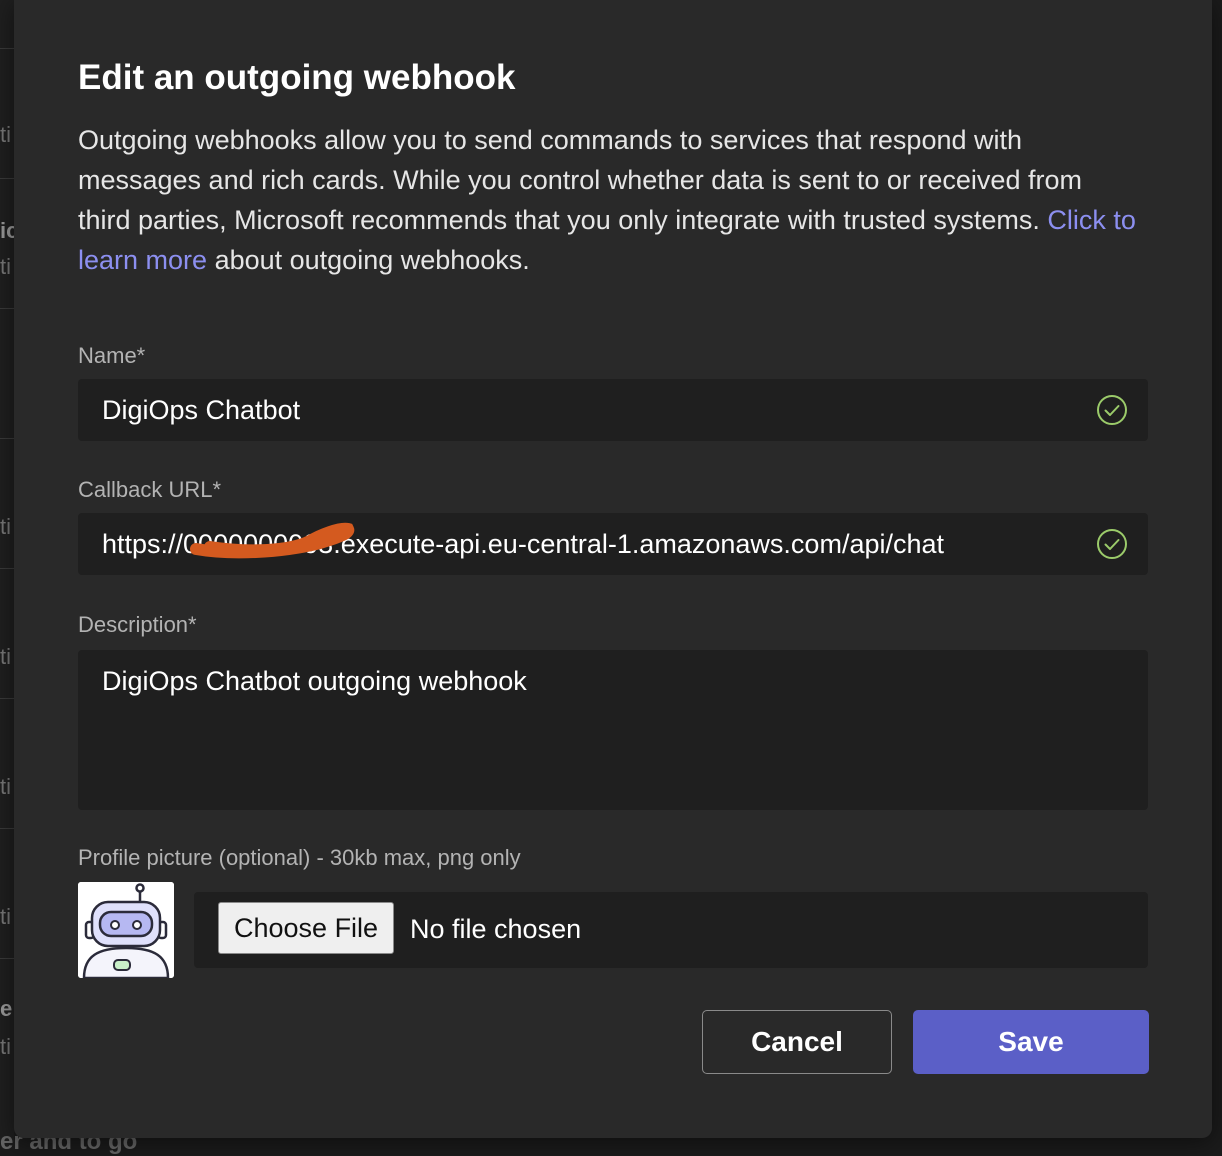  I want to click on redaction-scribble, so click(272, 540).